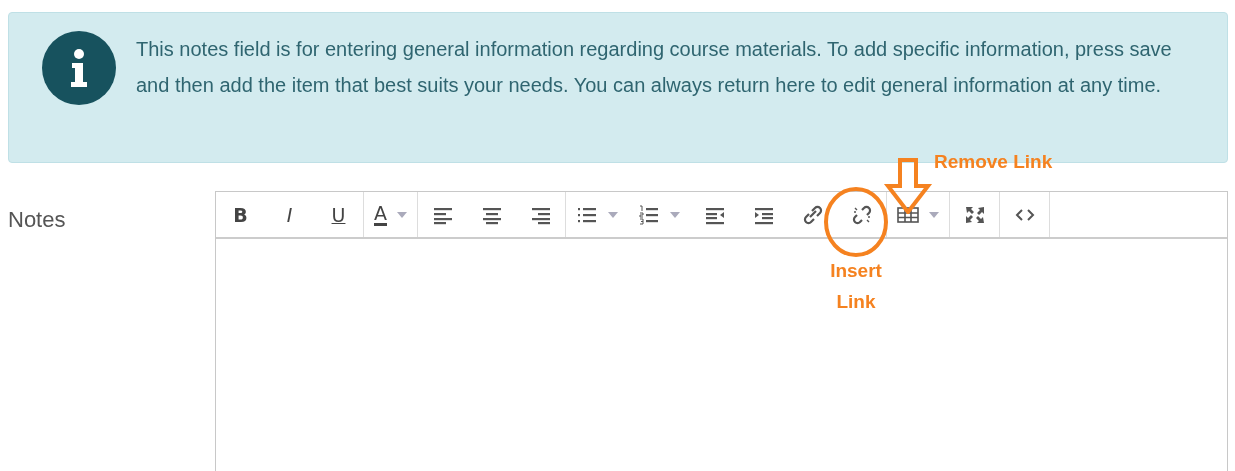  Describe the element at coordinates (812, 214) in the screenshot. I see `link-icon` at that location.